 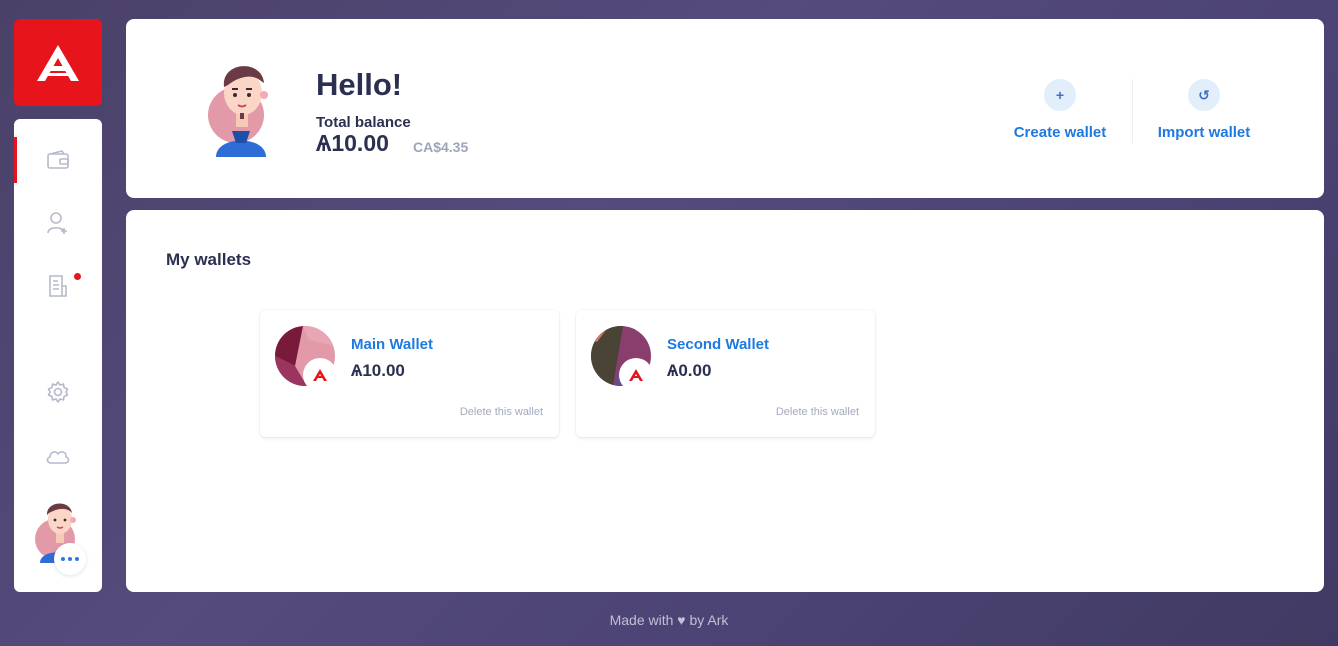 I want to click on footer-credit: Made with ♥ by Ark, so click(x=669, y=620).